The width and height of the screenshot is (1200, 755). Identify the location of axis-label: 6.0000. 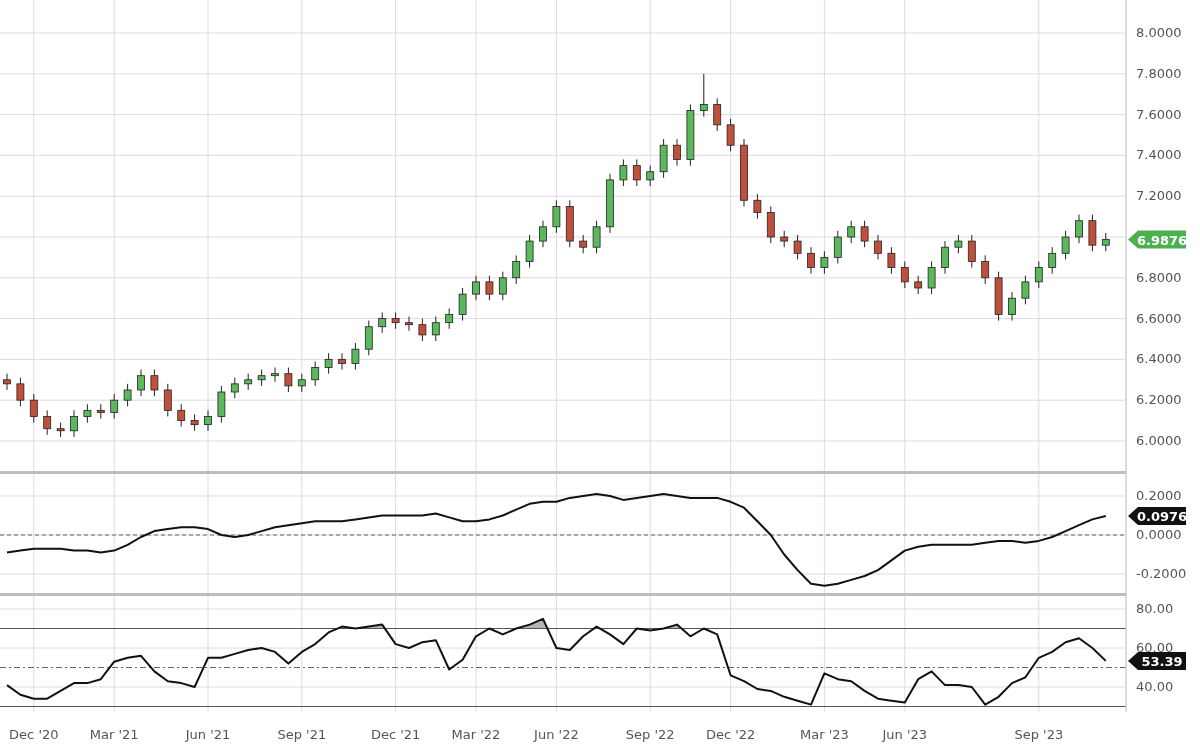
(1159, 440).